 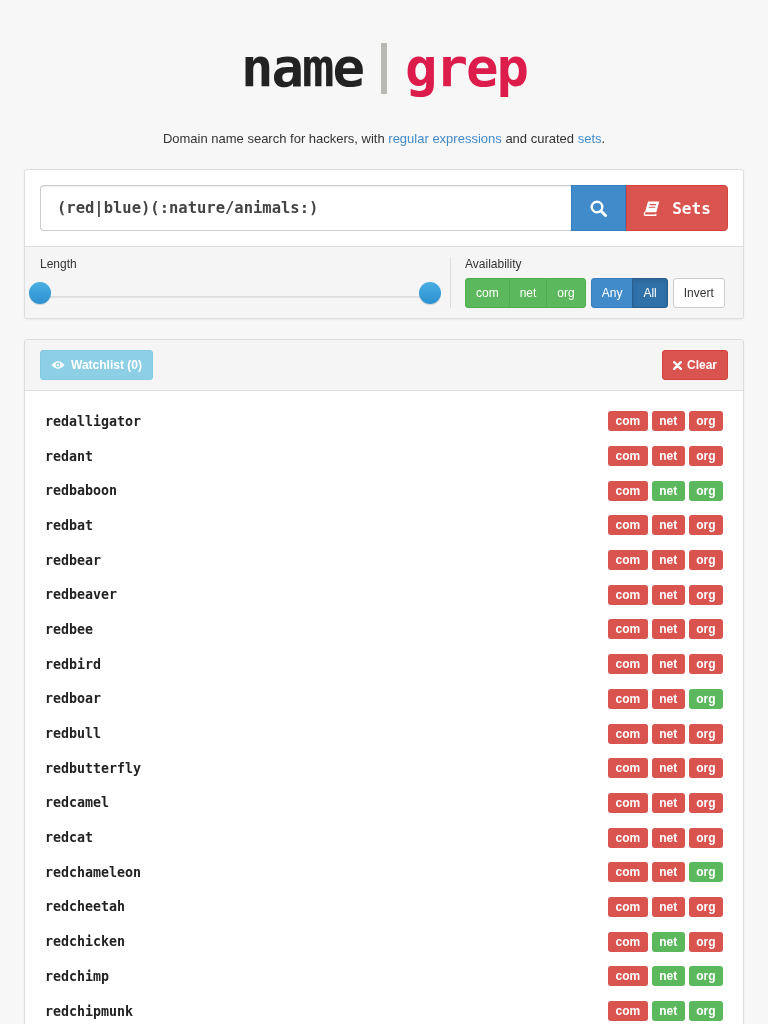 What do you see at coordinates (58, 264) in the screenshot?
I see `length-label: Length` at bounding box center [58, 264].